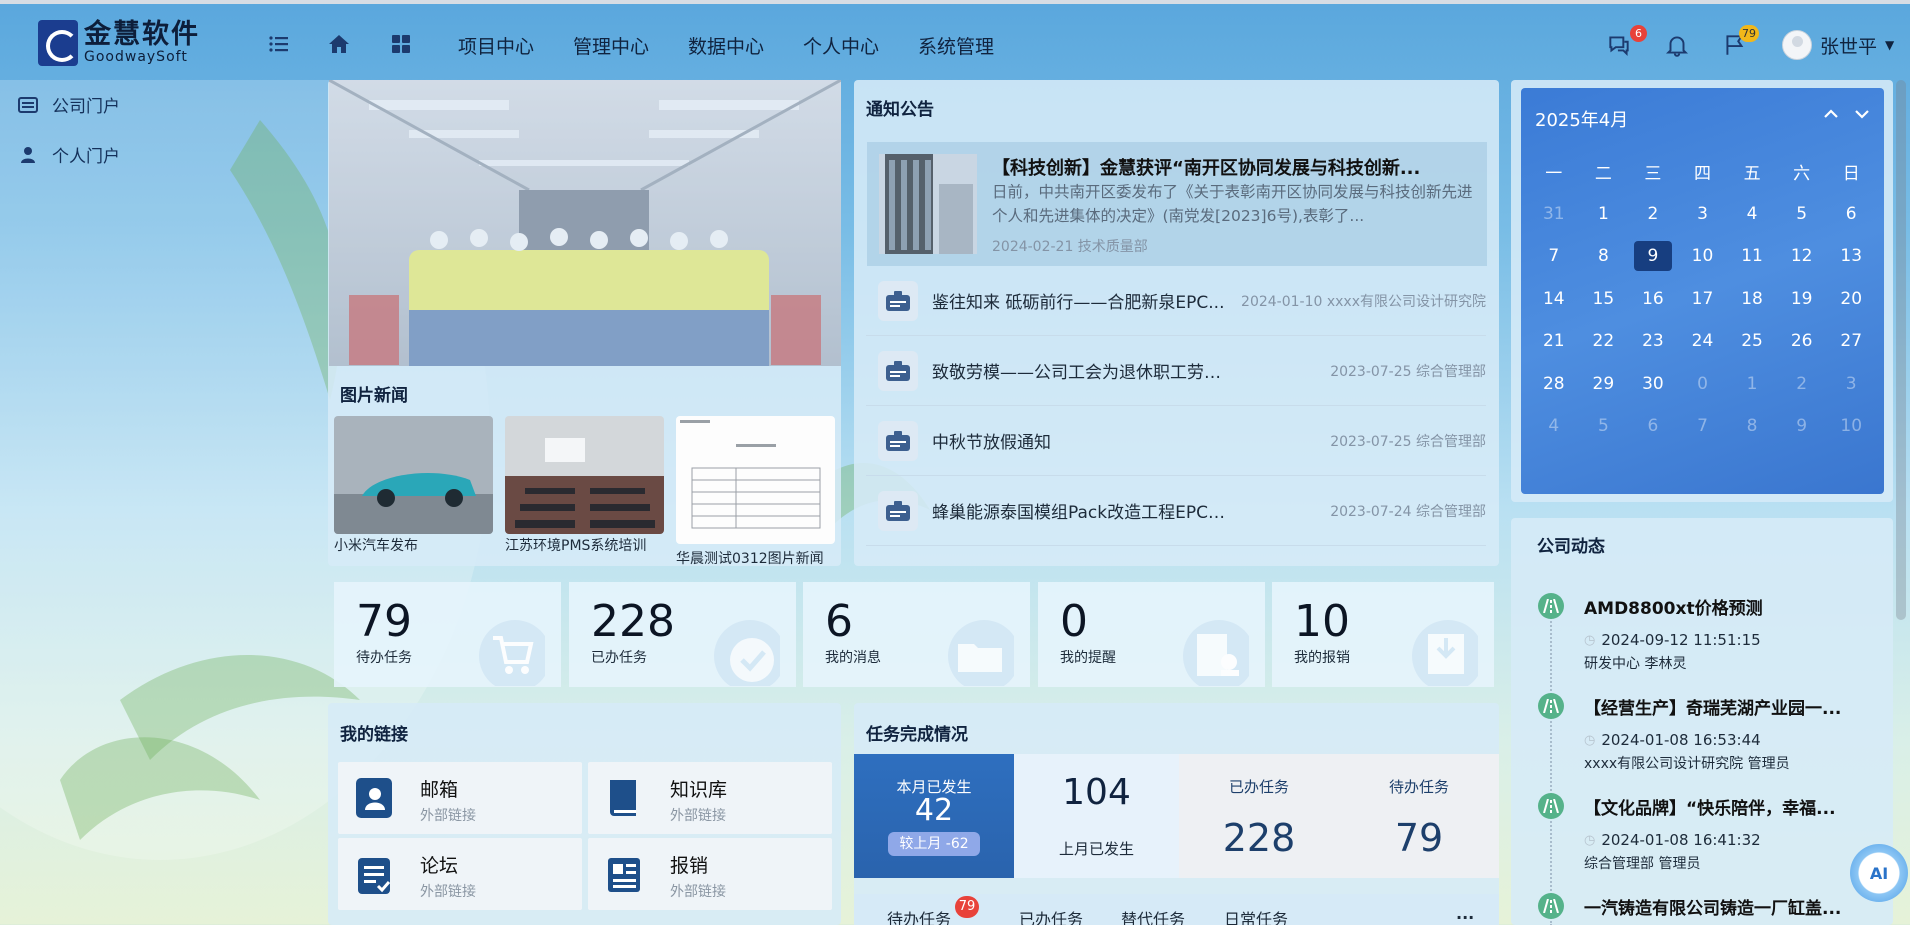 Image resolution: width=1910 pixels, height=925 pixels. What do you see at coordinates (1703, 341) in the screenshot?
I see `calendar-day: 24` at bounding box center [1703, 341].